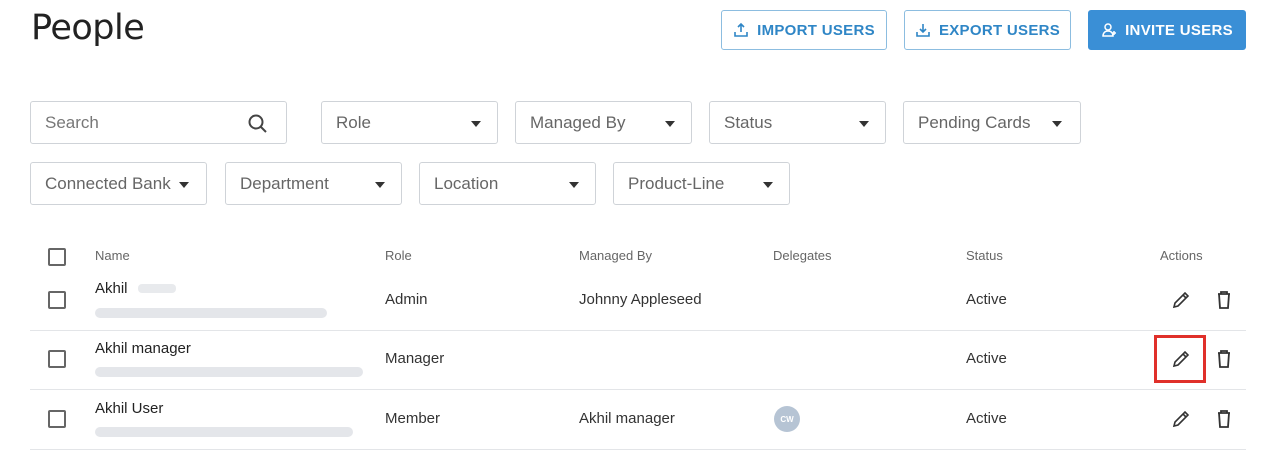 The image size is (1278, 458). What do you see at coordinates (398, 255) in the screenshot?
I see `column-header-role: Role` at bounding box center [398, 255].